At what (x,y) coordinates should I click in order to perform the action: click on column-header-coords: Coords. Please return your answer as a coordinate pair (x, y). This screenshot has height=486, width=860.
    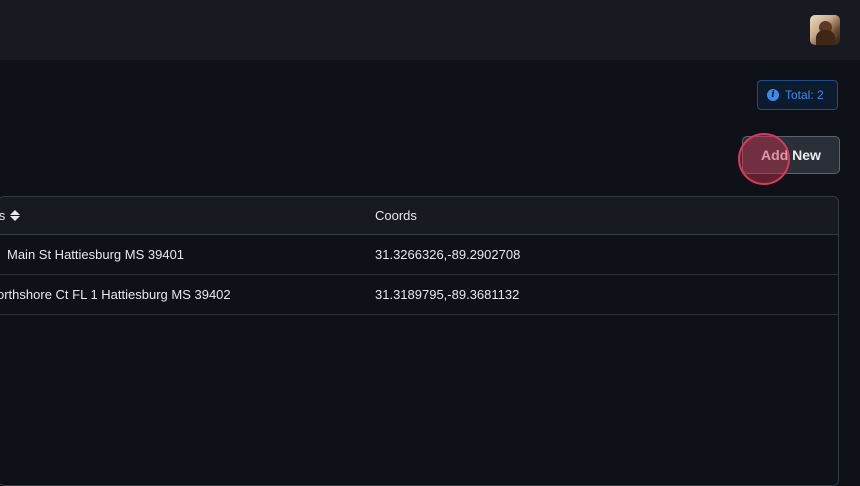
    Looking at the image, I should click on (396, 215).